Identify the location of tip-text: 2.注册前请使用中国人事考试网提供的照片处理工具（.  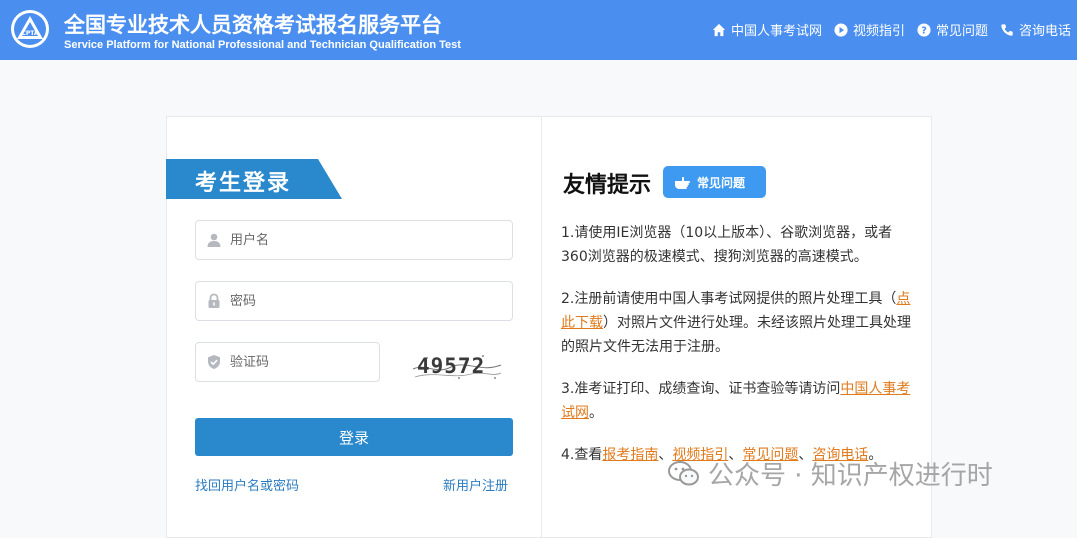
(729, 299).